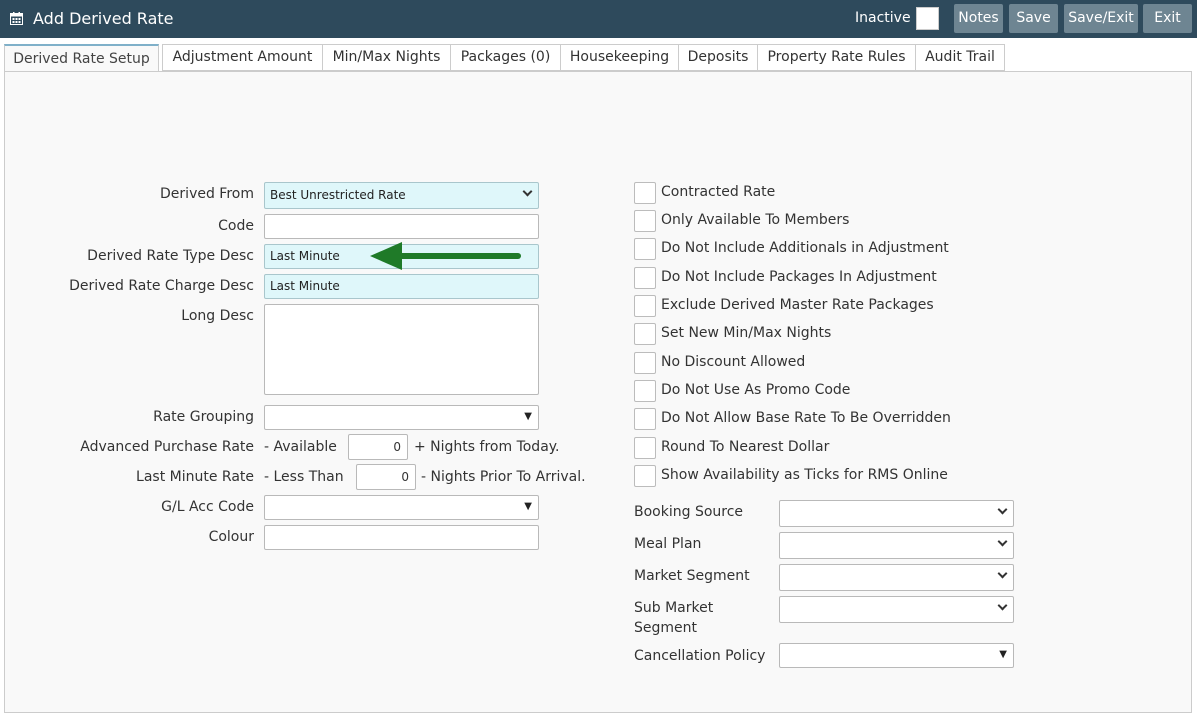  Describe the element at coordinates (645, 419) in the screenshot. I see `no-override-checkbox` at that location.